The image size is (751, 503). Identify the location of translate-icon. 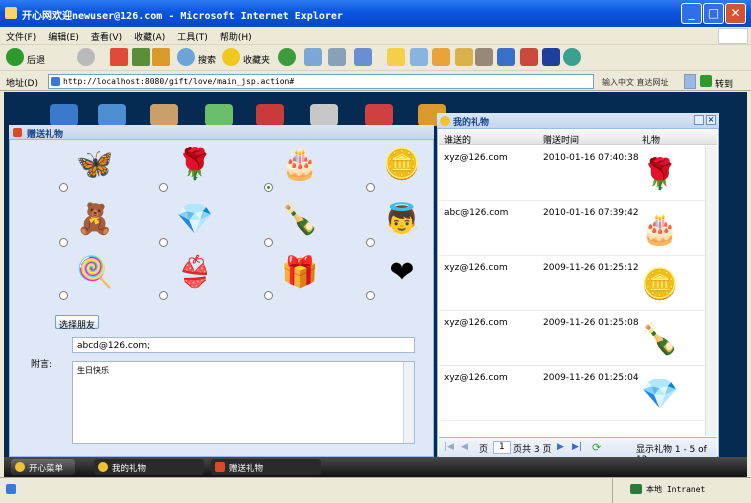
(506, 57).